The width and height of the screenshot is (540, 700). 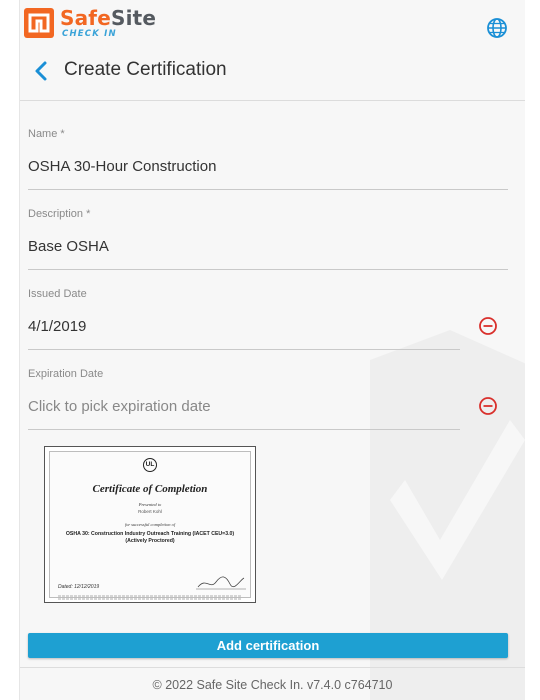 What do you see at coordinates (150, 465) in the screenshot?
I see `ul-logo: UL` at bounding box center [150, 465].